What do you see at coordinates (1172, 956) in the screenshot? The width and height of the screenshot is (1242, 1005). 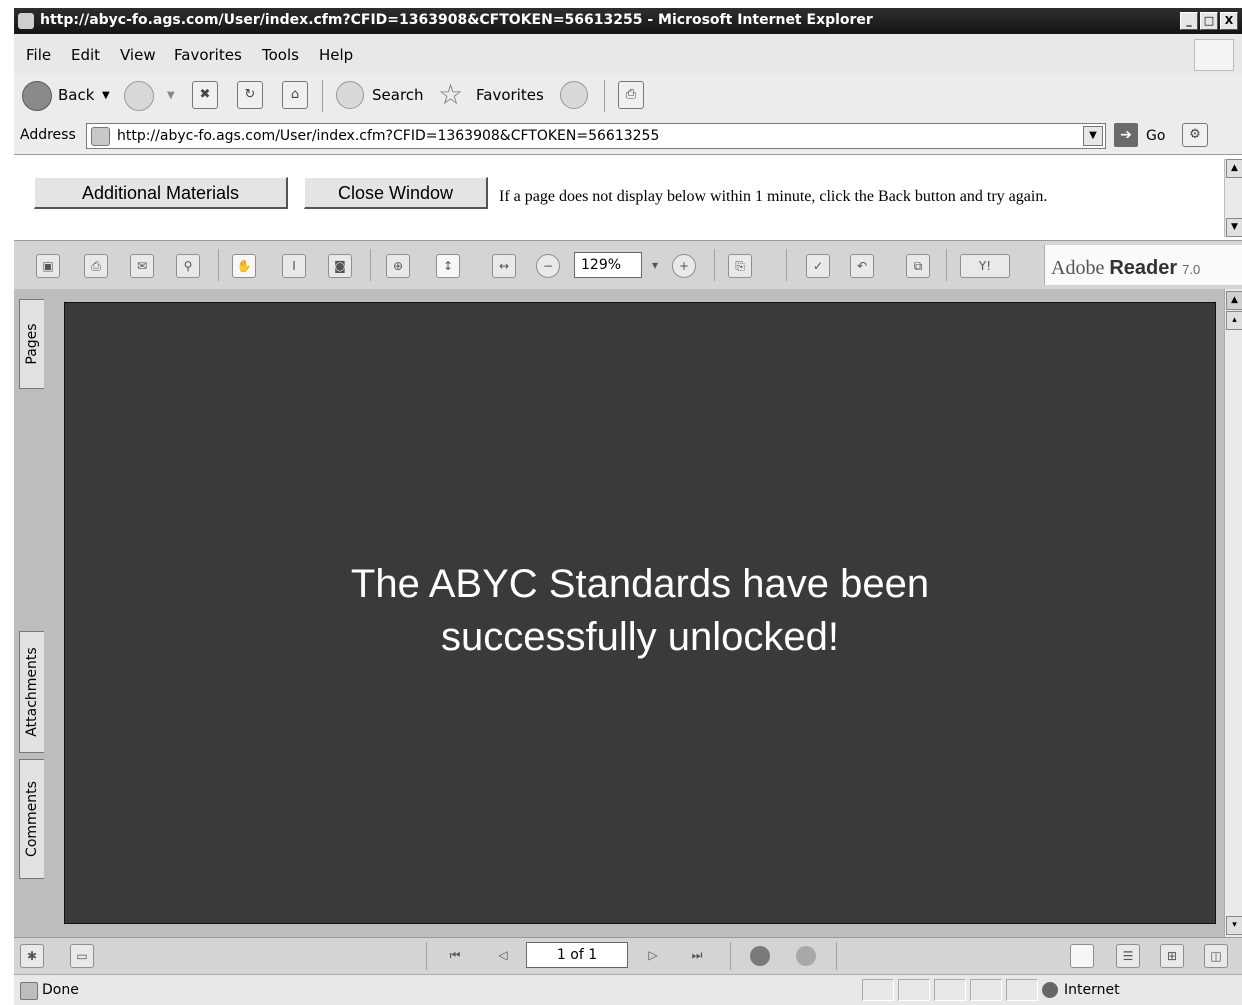 I see `continuous-facing-icon: ⊞` at bounding box center [1172, 956].